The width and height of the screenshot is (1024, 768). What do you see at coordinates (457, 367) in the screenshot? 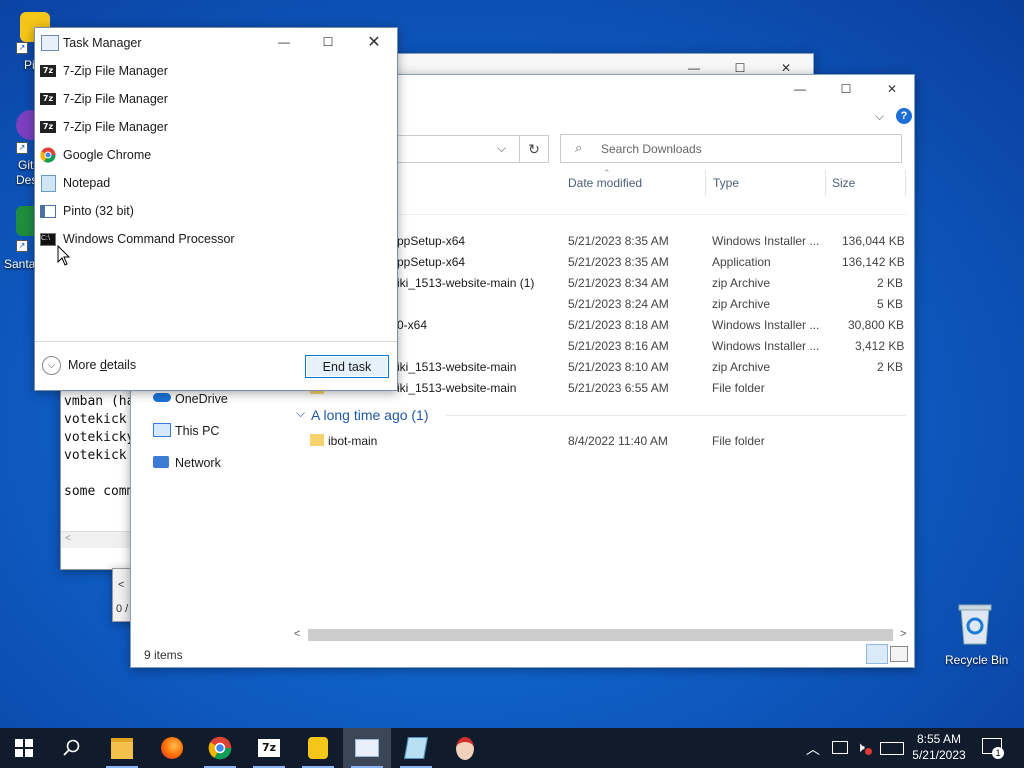
I see `file-name: iki_1513-website-main` at bounding box center [457, 367].